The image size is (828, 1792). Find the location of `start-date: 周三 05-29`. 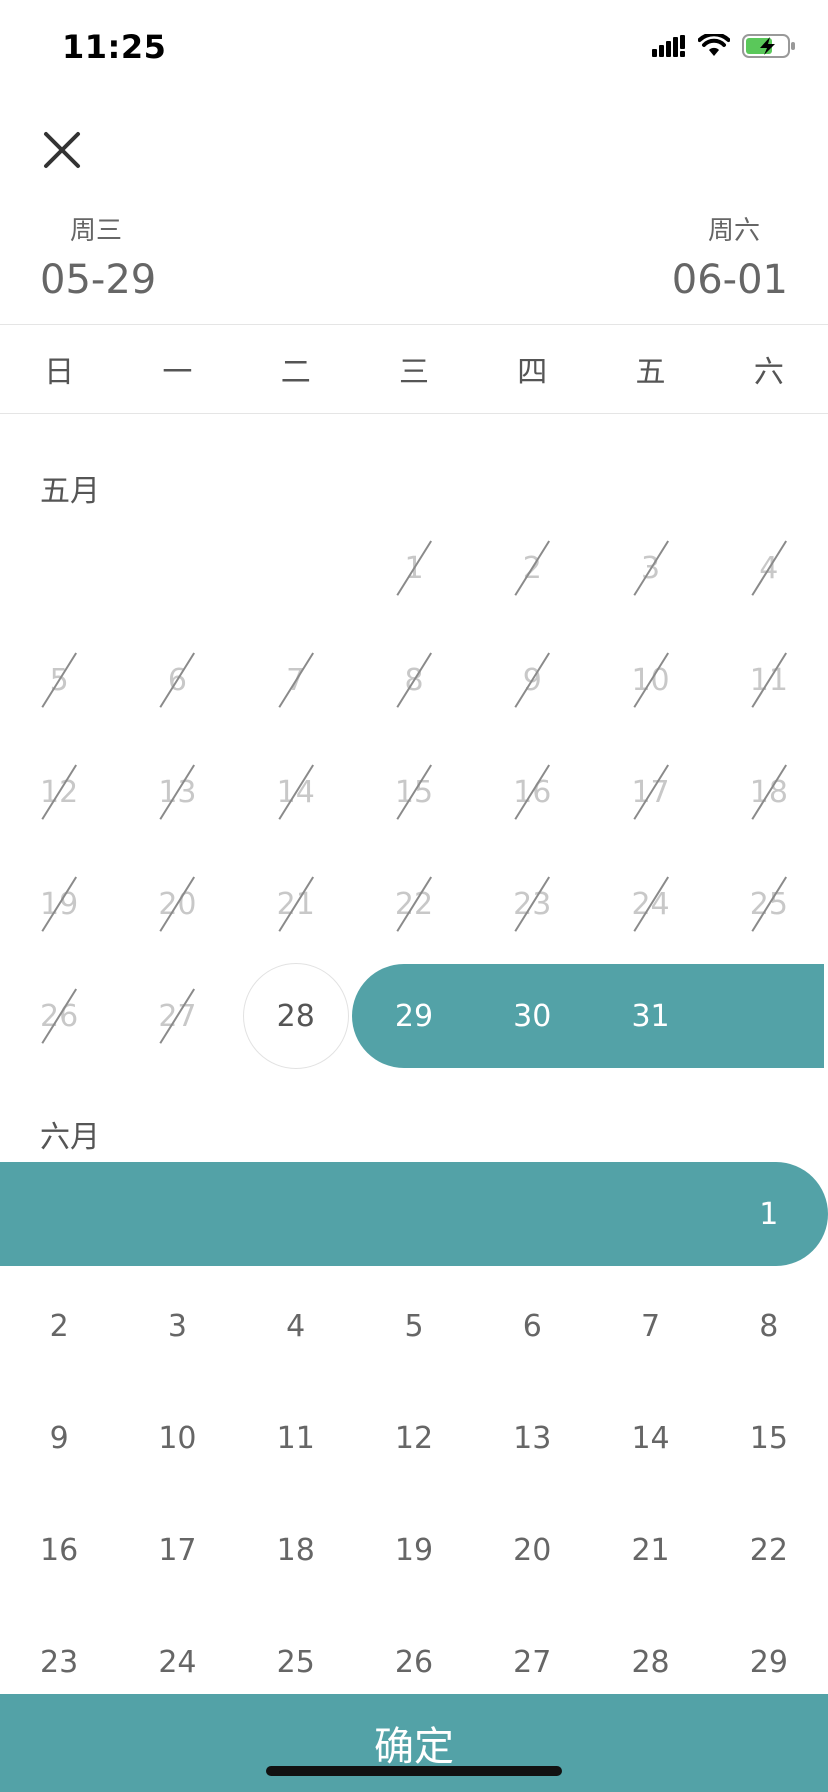

start-date: 周三 05-29 is located at coordinates (98, 256).